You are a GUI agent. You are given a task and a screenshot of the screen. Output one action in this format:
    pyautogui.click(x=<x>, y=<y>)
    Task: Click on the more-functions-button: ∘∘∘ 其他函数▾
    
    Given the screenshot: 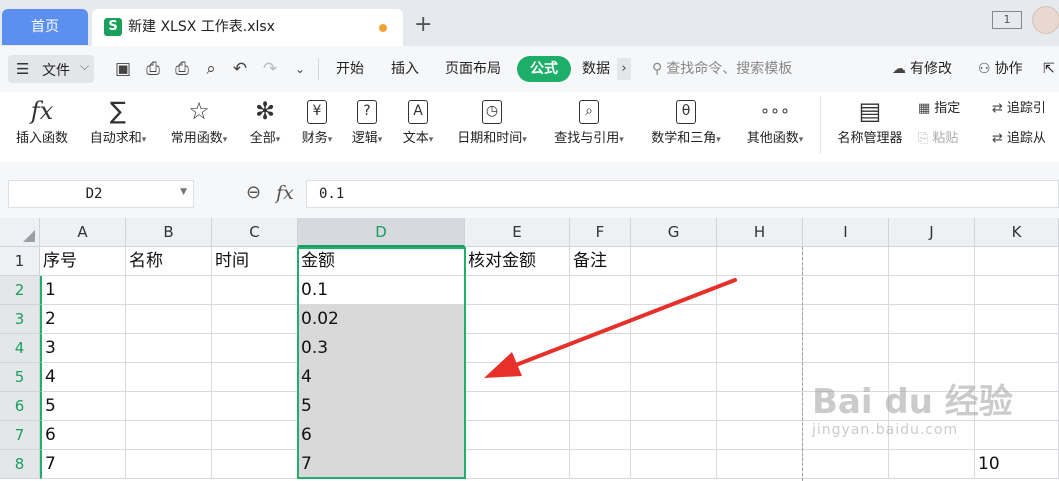 What is the action you would take?
    pyautogui.click(x=775, y=125)
    